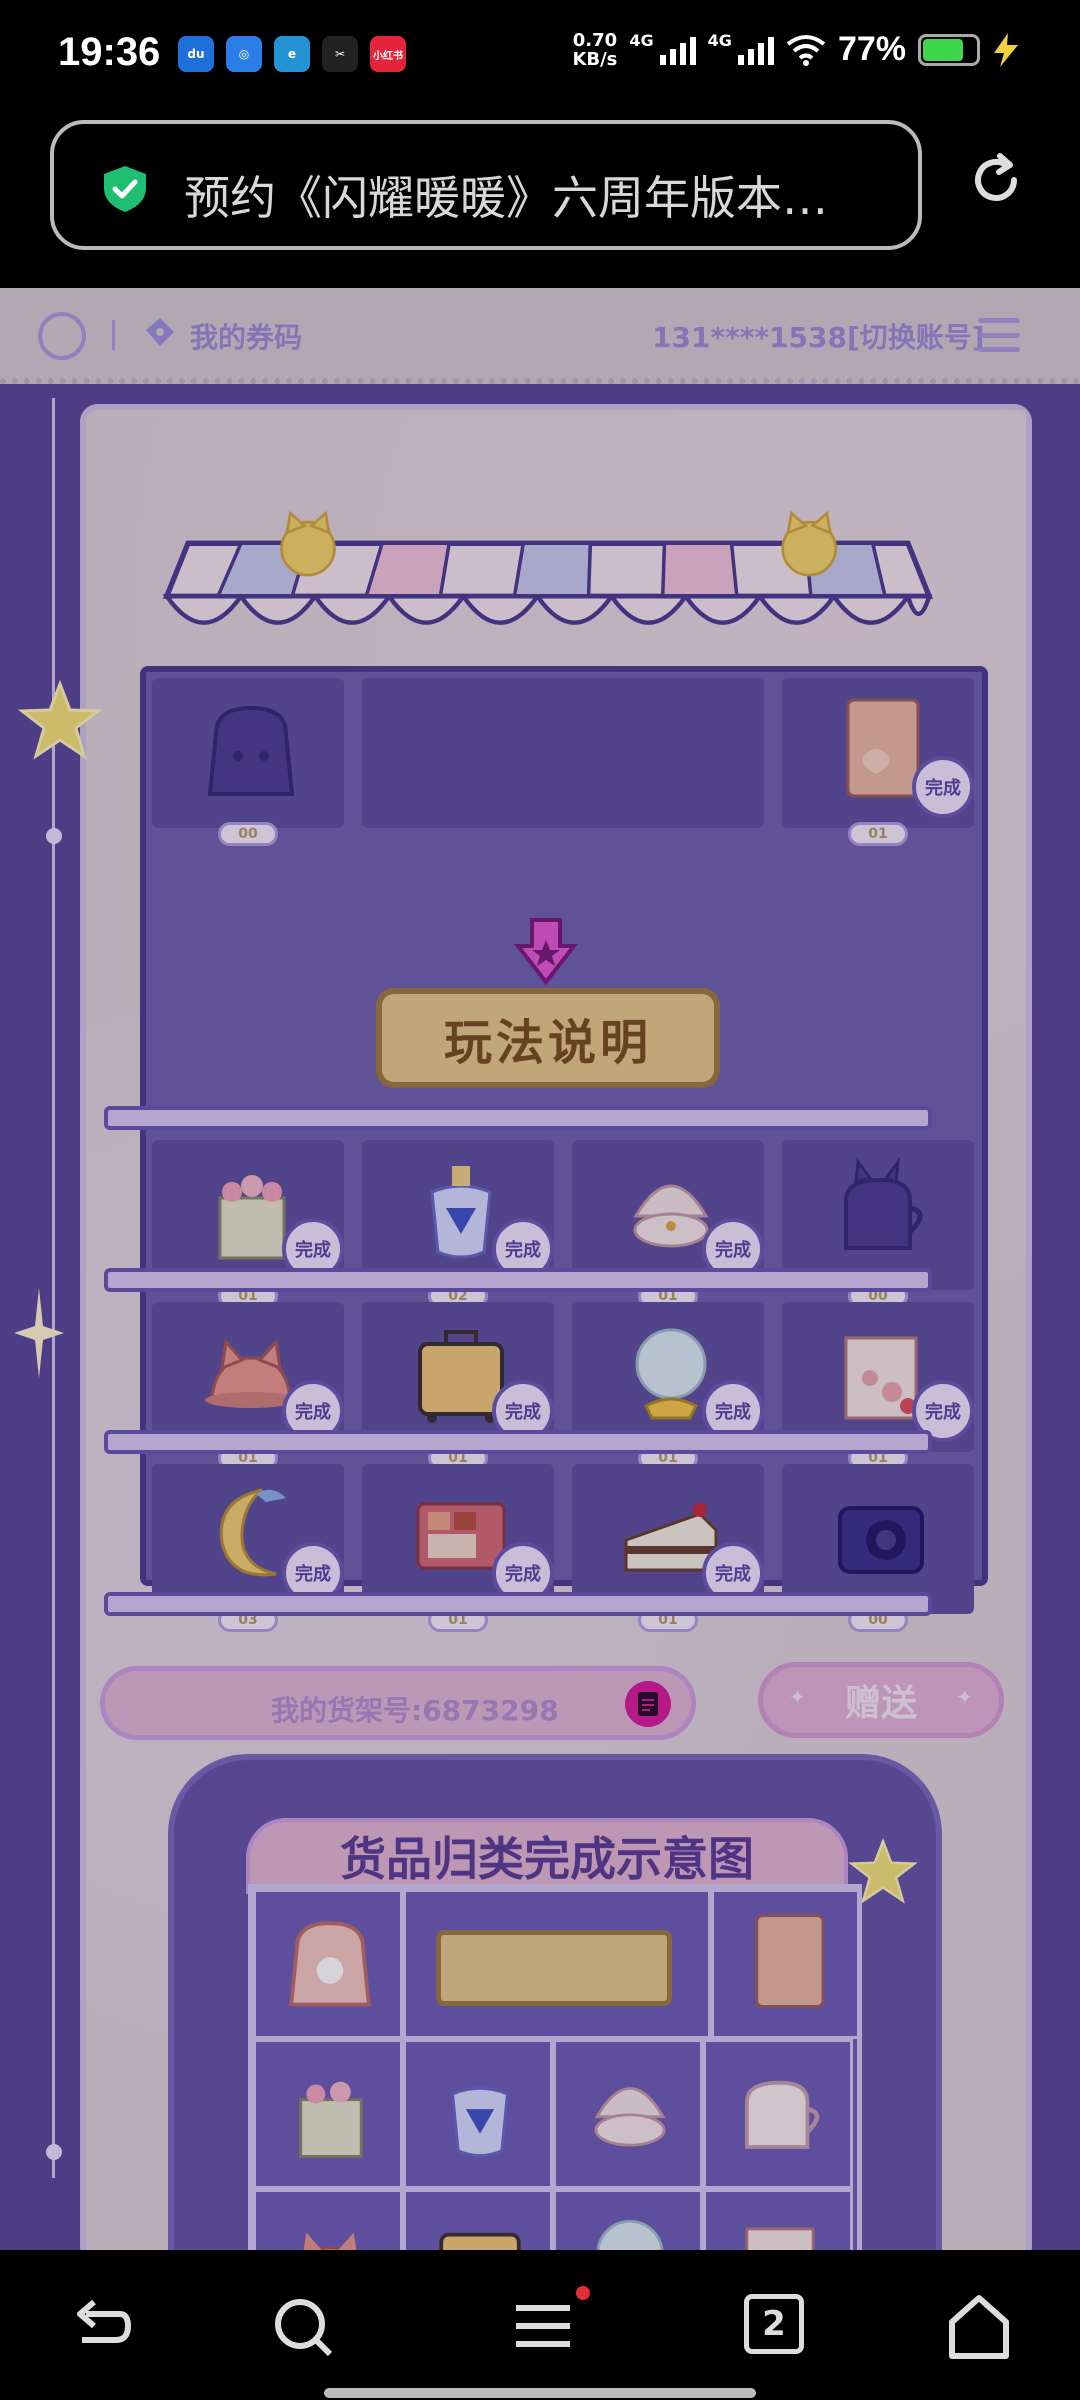 This screenshot has width=1080, height=2400. What do you see at coordinates (540, 2393) in the screenshot?
I see `home-indicator` at bounding box center [540, 2393].